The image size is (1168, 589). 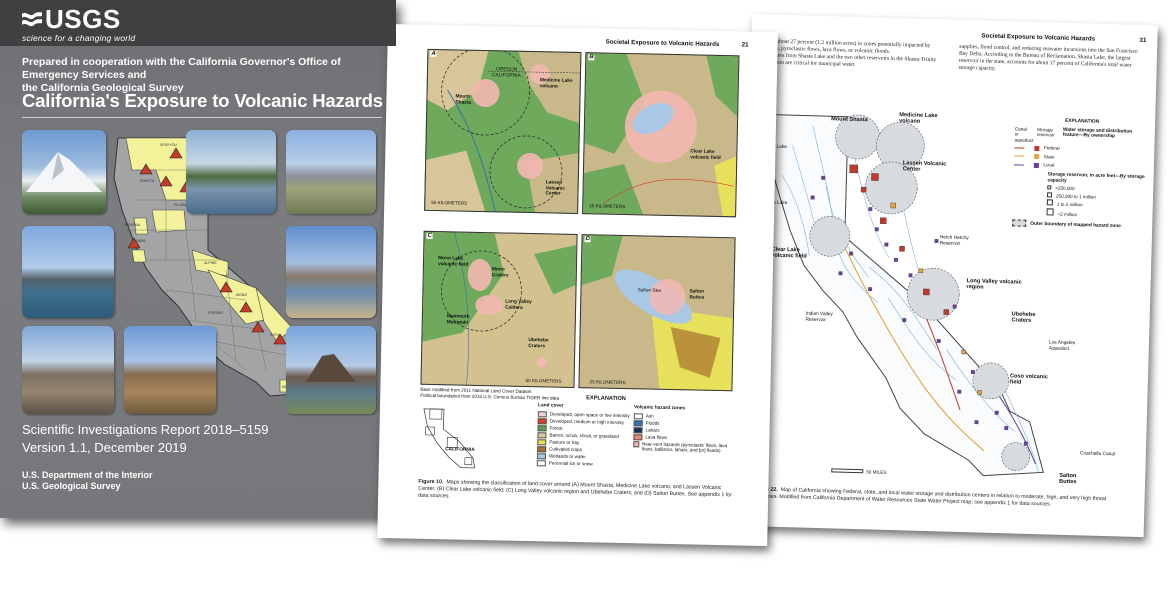 What do you see at coordinates (331, 272) in the screenshot?
I see `photo-mono-lake` at bounding box center [331, 272].